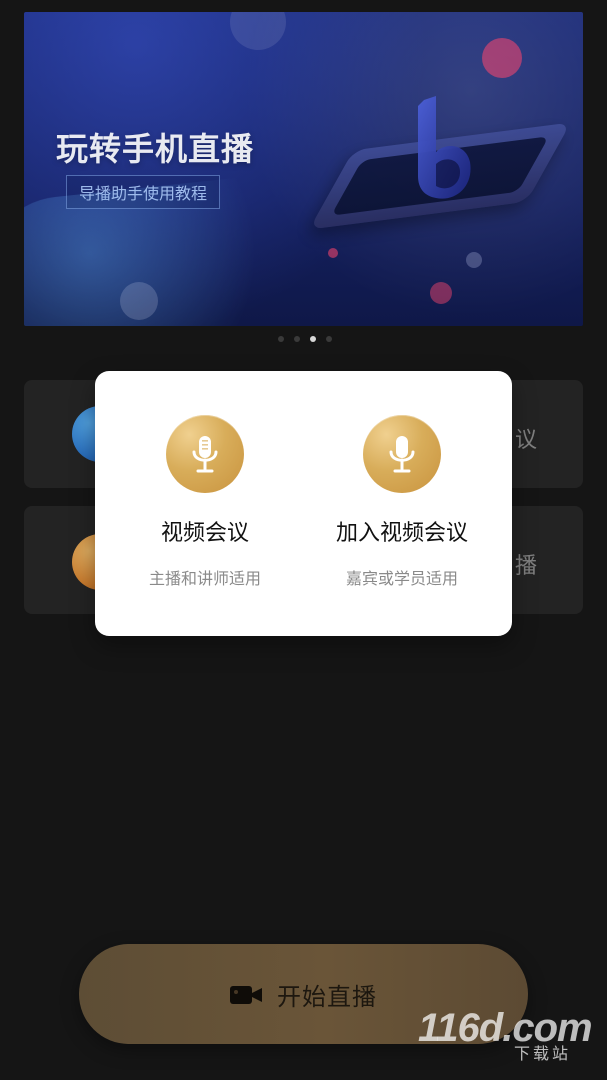 This screenshot has height=1080, width=607. Describe the element at coordinates (444, 147) in the screenshot. I see `b-logo-icon` at that location.